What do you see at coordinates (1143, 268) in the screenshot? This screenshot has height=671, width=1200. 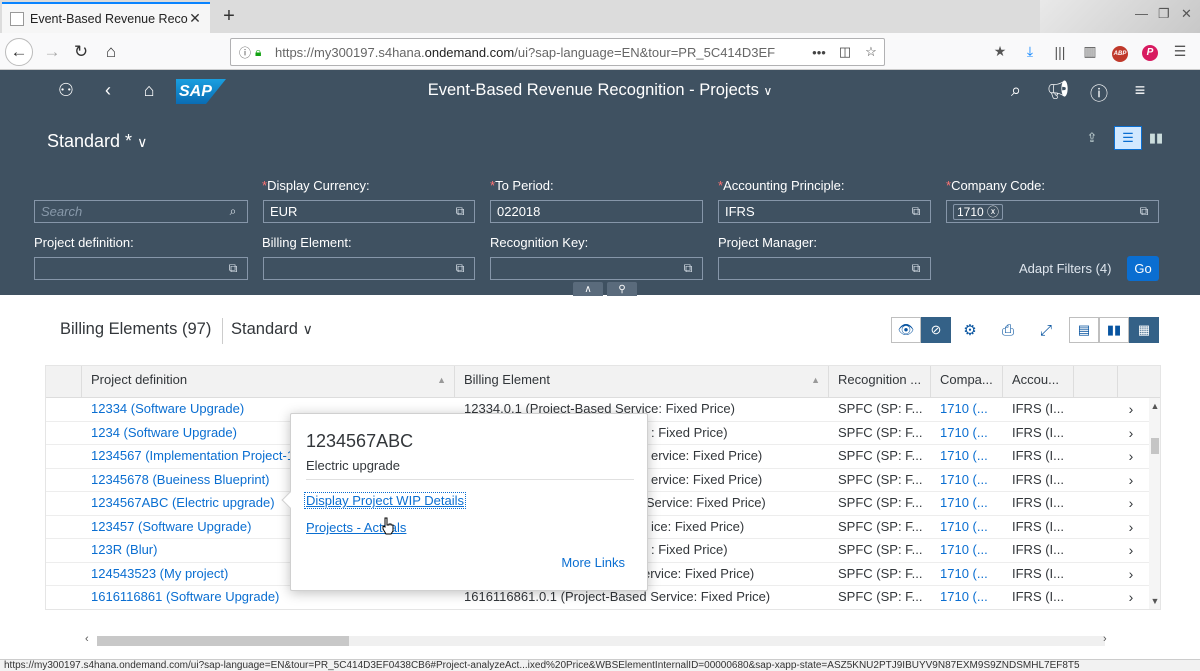 I see `go-button: Go` at bounding box center [1143, 268].